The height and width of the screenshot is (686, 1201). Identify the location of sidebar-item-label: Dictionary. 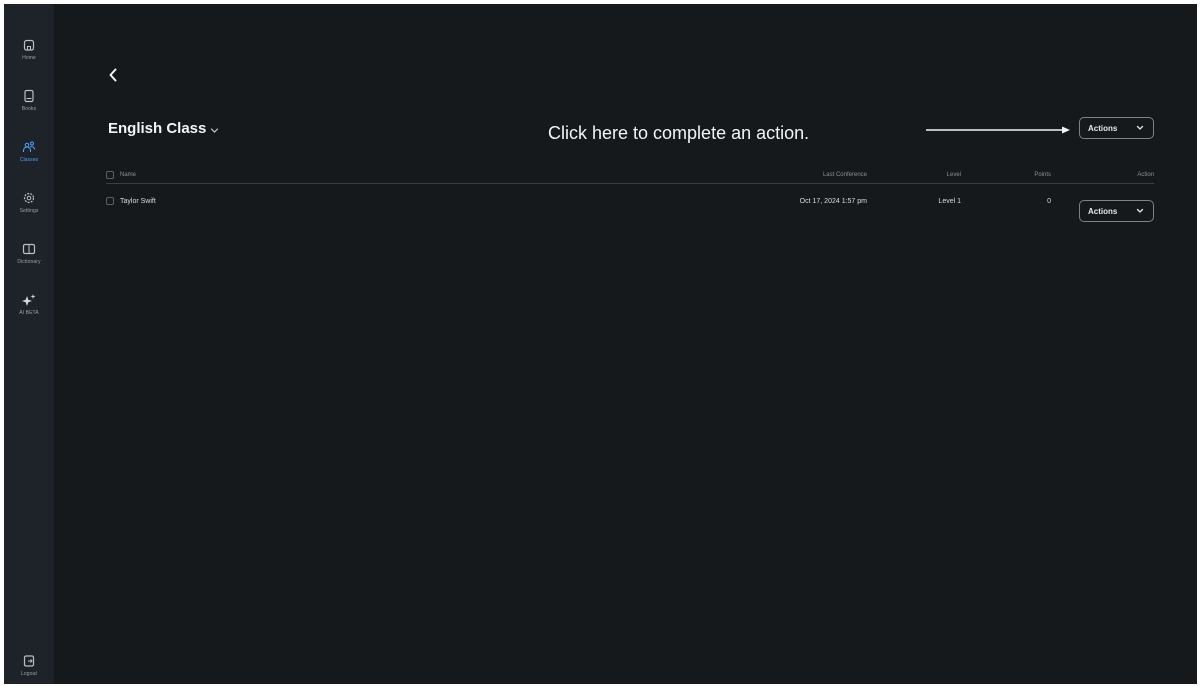
(29, 262).